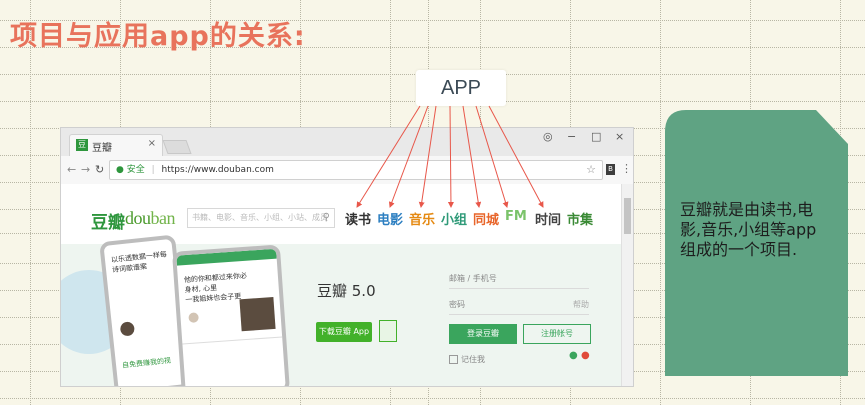 The height and width of the screenshot is (405, 865). What do you see at coordinates (748, 229) in the screenshot?
I see `callout-text: 豆瓣就是由读书,电影,音乐,小组等app组成的一个项目.` at bounding box center [748, 229].